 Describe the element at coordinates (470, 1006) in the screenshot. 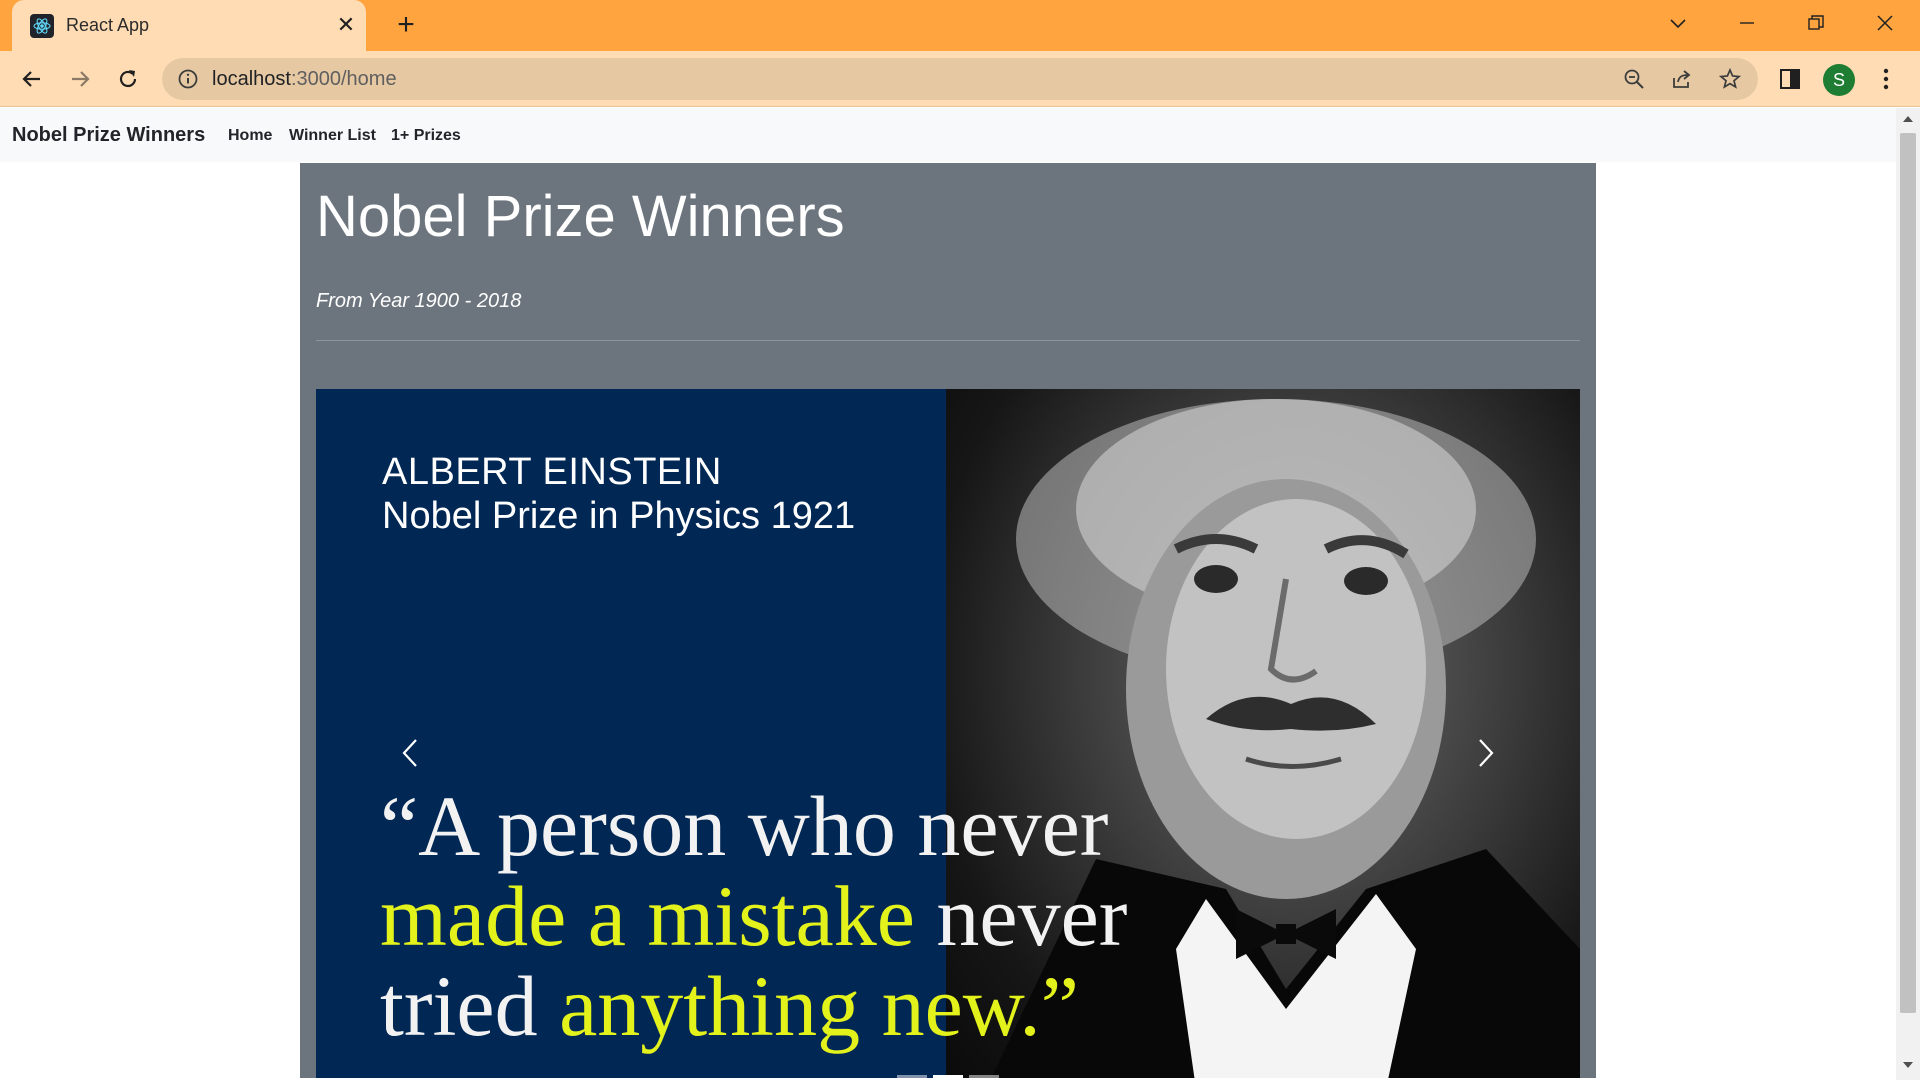

I see `quote-line-3-start: tried` at that location.